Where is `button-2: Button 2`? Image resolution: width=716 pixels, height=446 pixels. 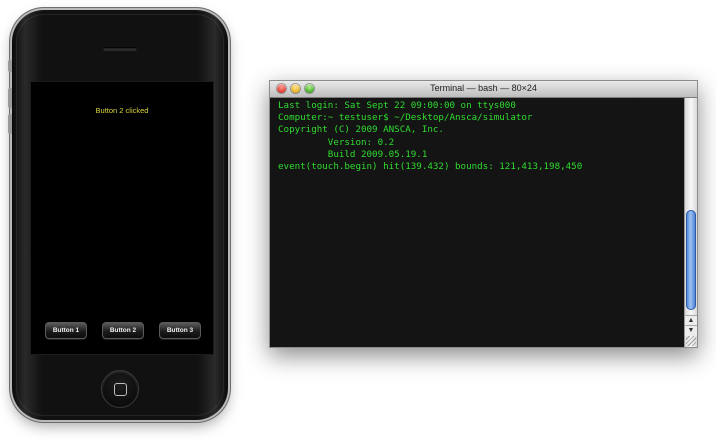 button-2: Button 2 is located at coordinates (123, 330).